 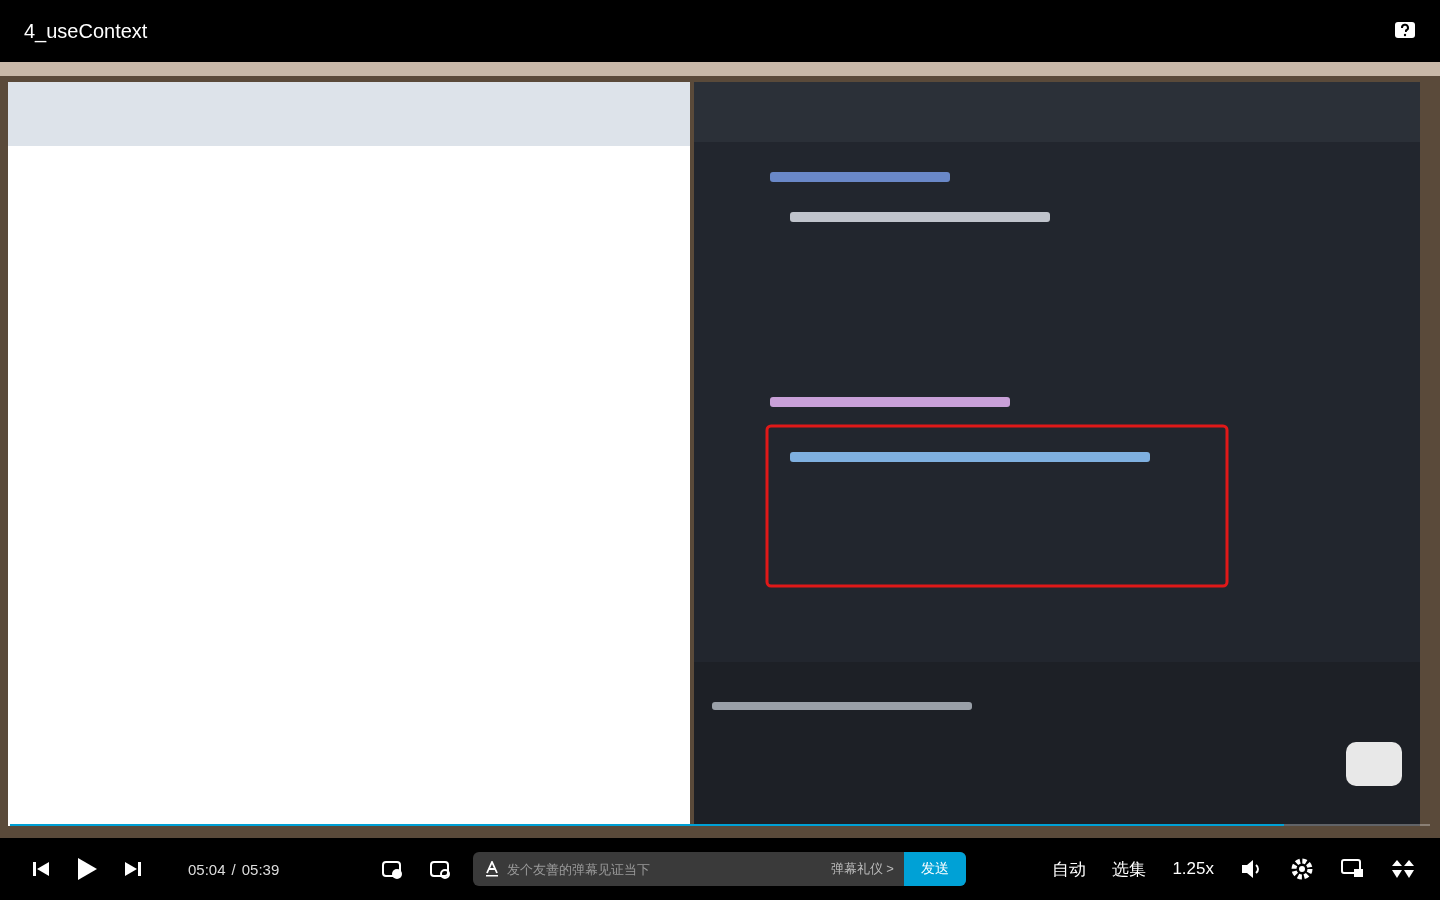 I want to click on player-option: 1.25x, so click(x=1193, y=869).